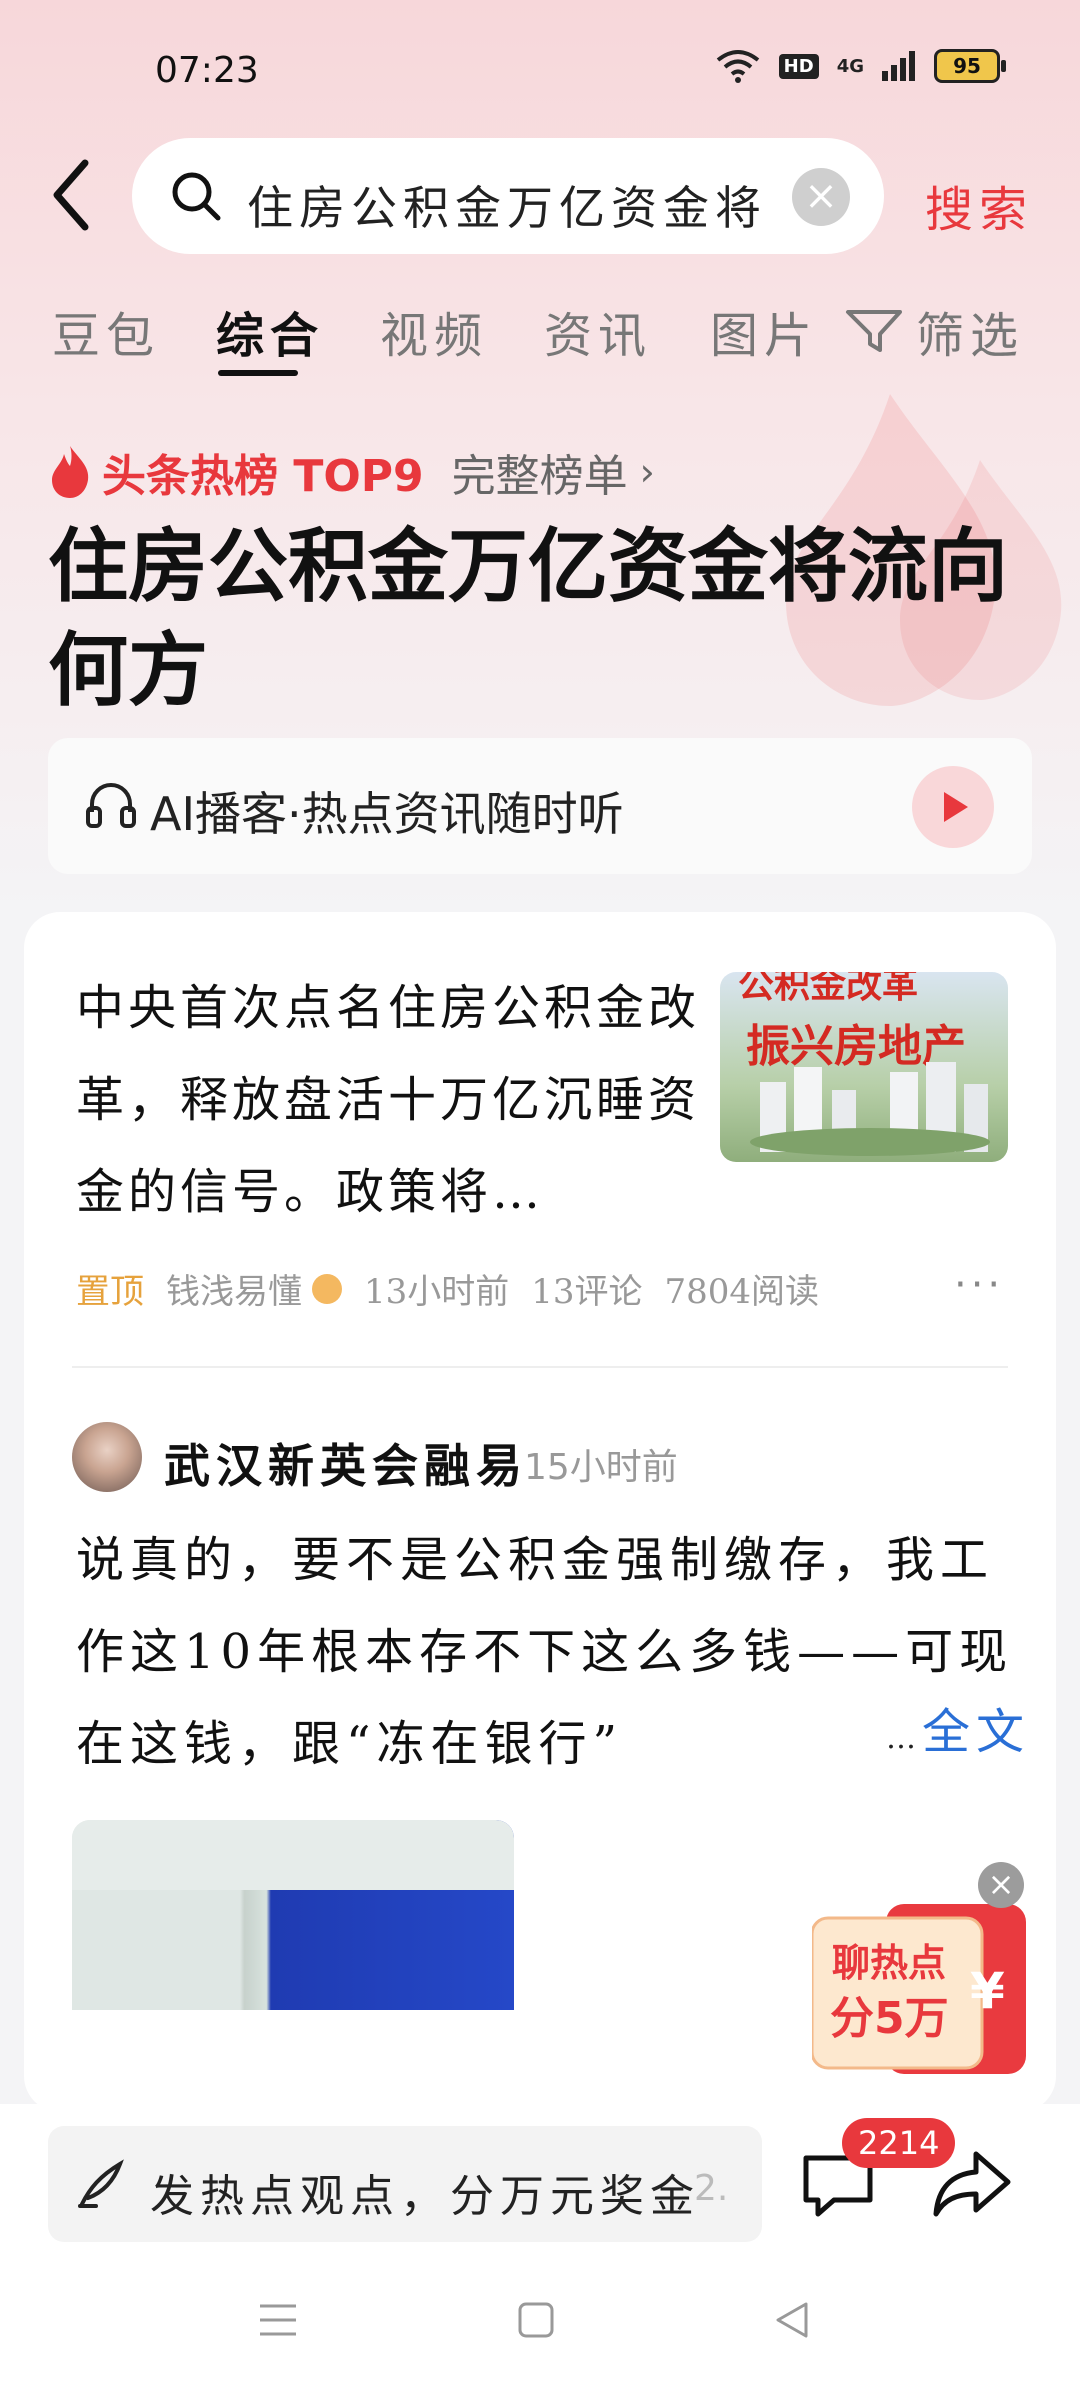  Describe the element at coordinates (967, 66) in the screenshot. I see `battery-level: 95` at that location.